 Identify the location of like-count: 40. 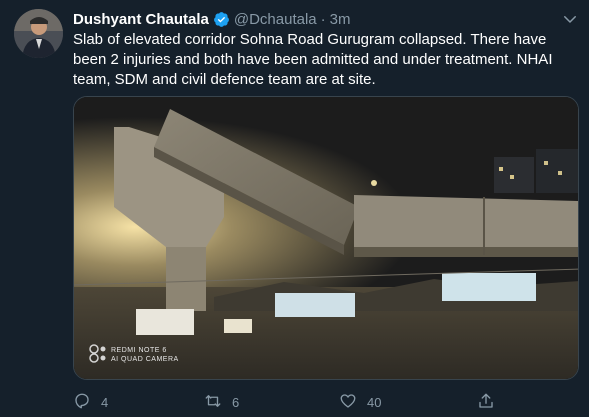
(374, 402).